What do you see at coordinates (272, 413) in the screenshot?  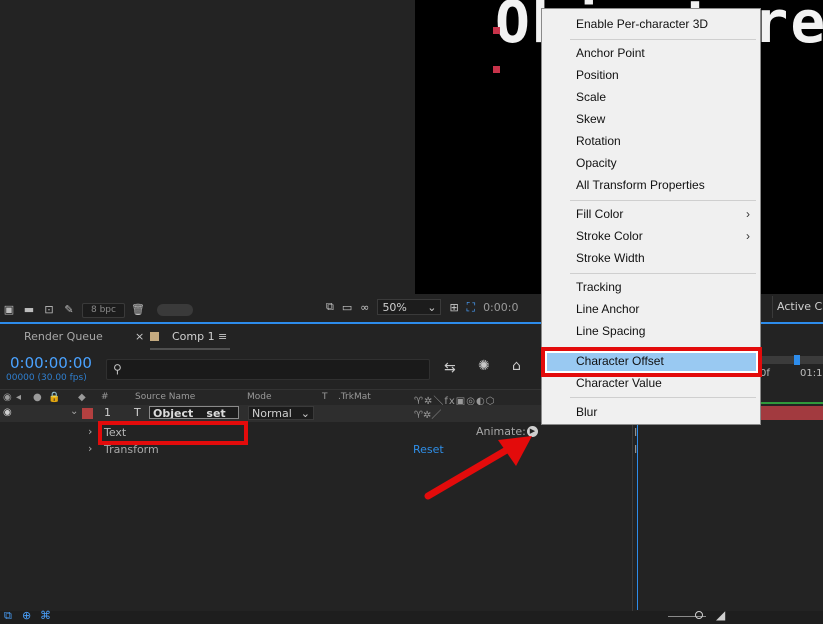 I see `blend-mode-value: Normal` at bounding box center [272, 413].